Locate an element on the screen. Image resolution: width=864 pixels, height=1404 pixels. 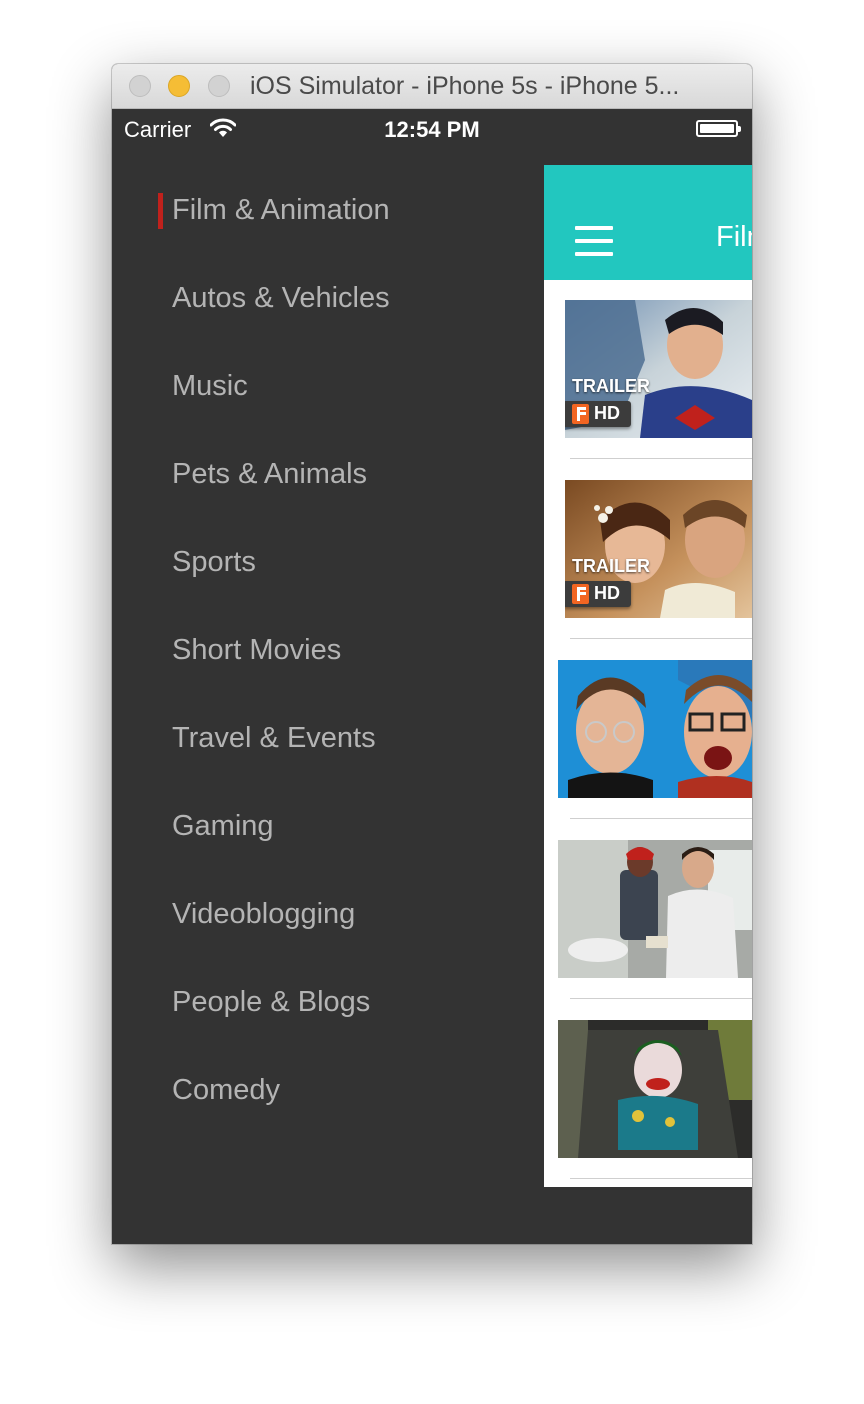
menu-item-short-movies: Short Movies is located at coordinates (322, 650).